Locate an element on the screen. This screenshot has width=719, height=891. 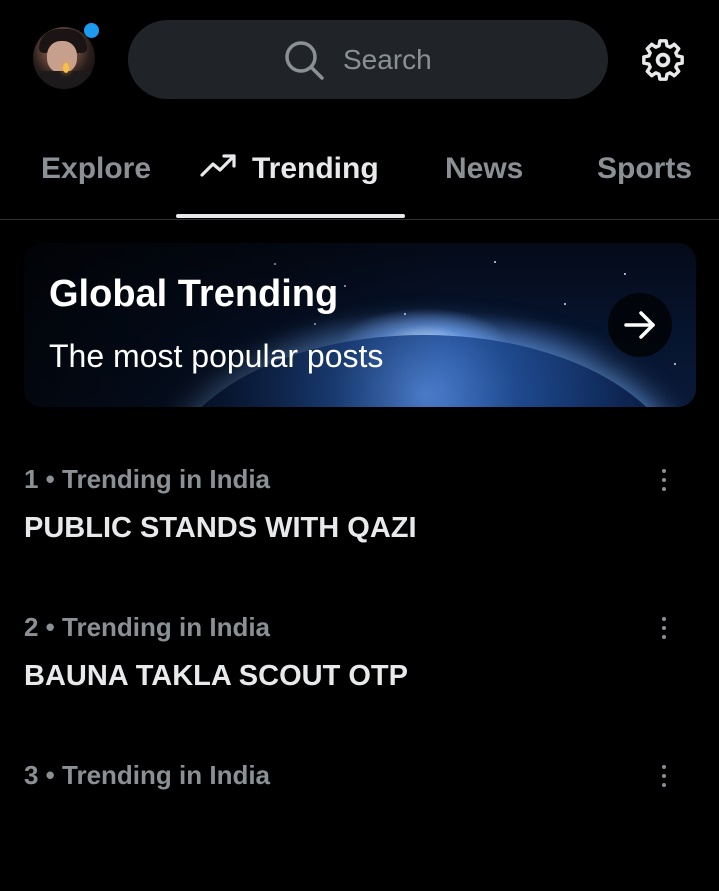
notification-dot is located at coordinates (91, 30).